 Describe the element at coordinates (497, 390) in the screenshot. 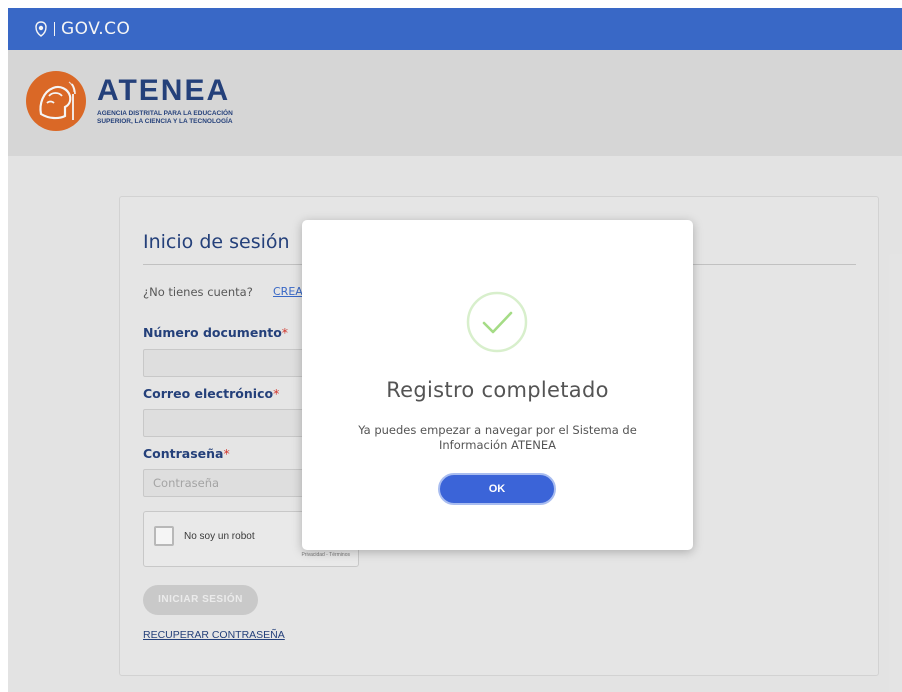

I see `modal-title: Registro completado` at that location.